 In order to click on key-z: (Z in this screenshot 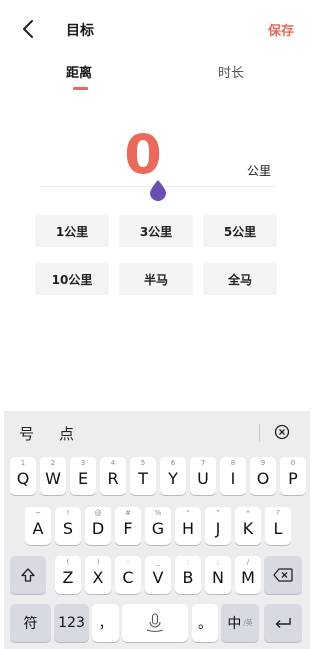, I will do `click(68, 575)`.